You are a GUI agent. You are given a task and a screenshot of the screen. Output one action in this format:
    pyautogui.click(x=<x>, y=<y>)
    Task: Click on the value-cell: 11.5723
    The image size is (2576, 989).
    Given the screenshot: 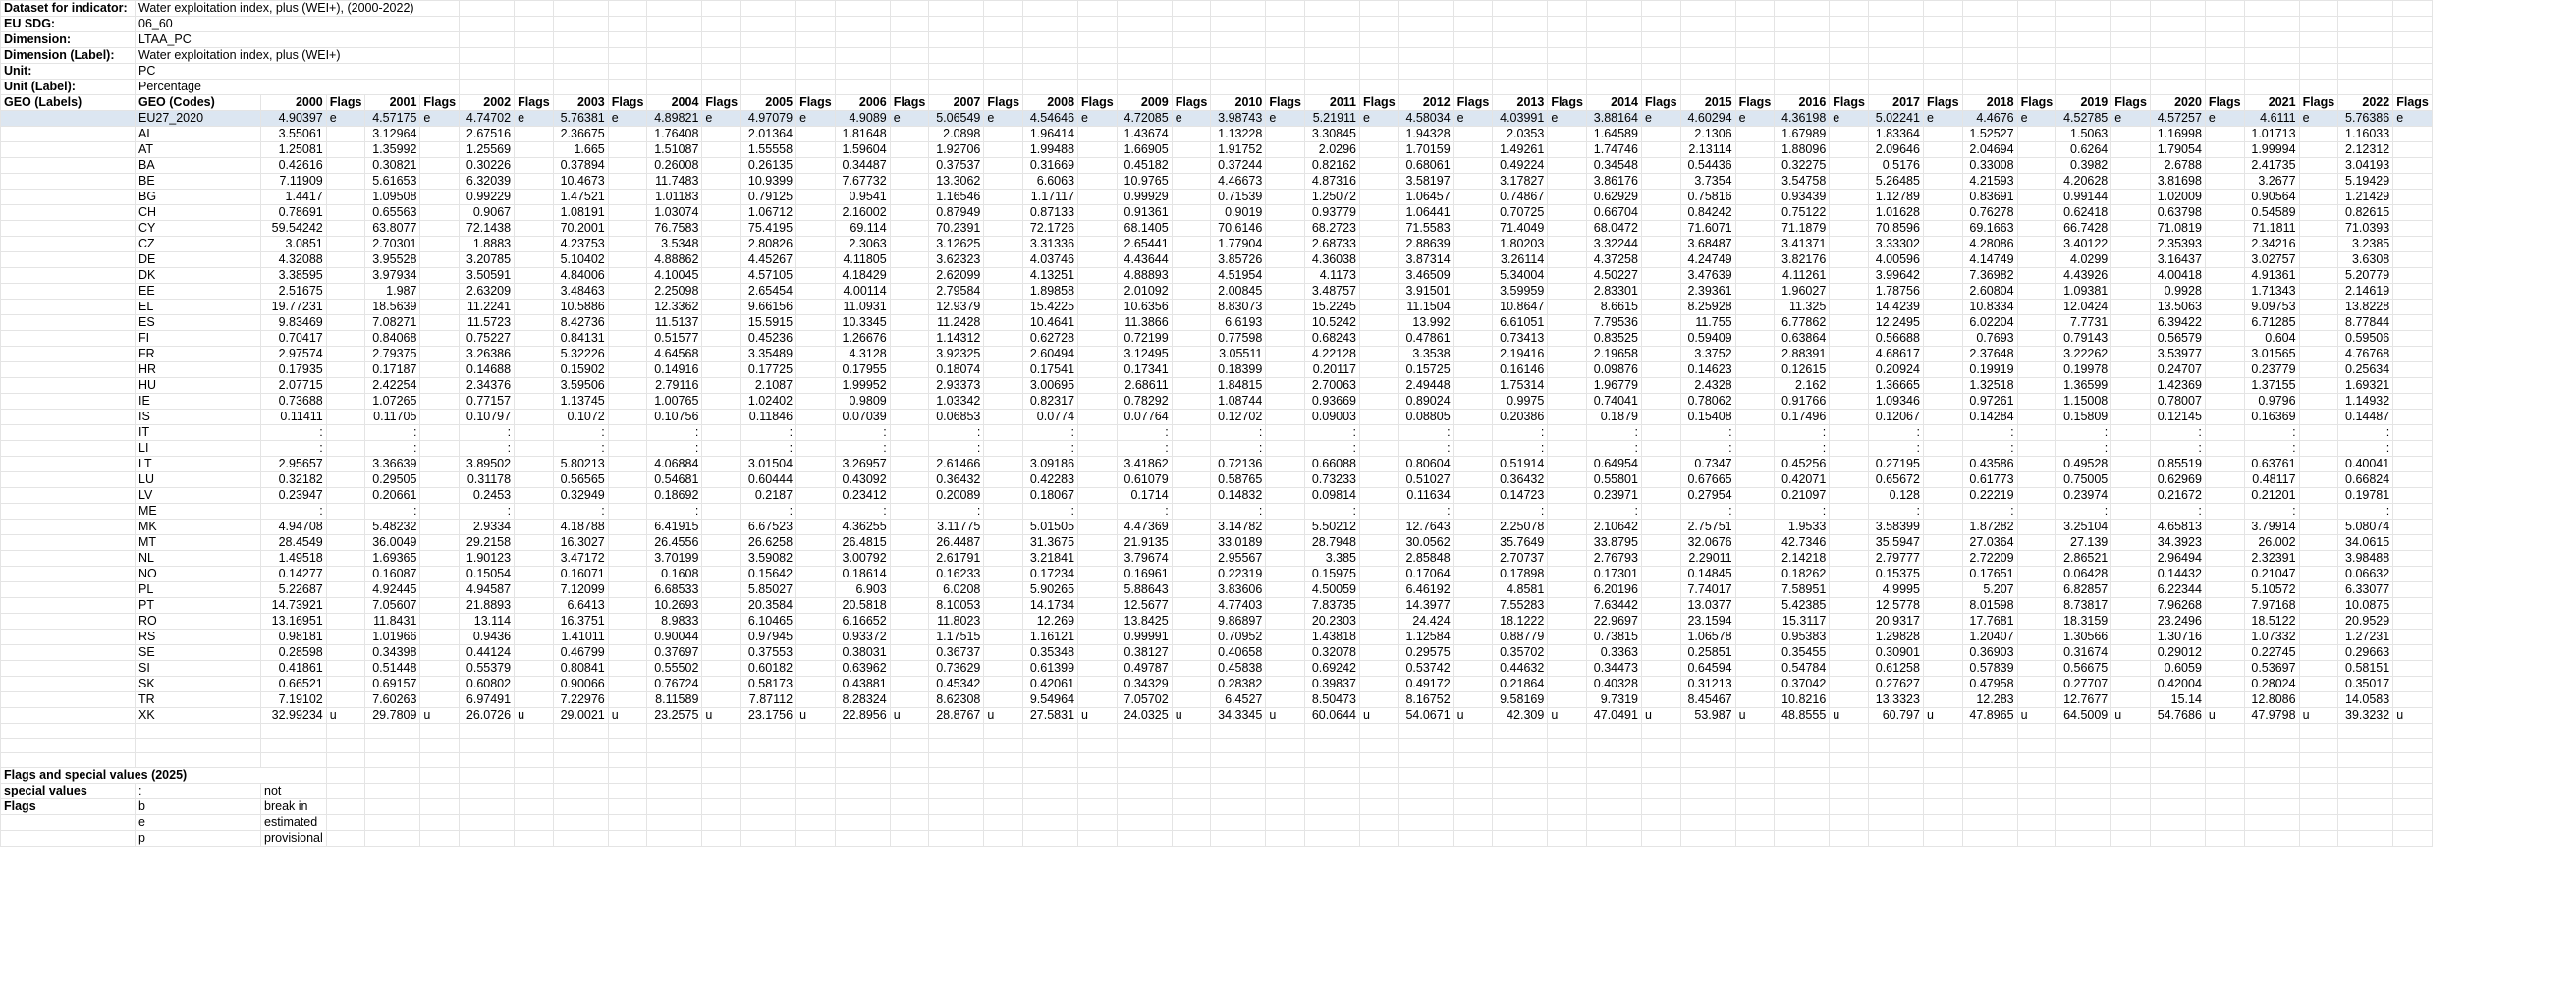 What is the action you would take?
    pyautogui.click(x=488, y=322)
    